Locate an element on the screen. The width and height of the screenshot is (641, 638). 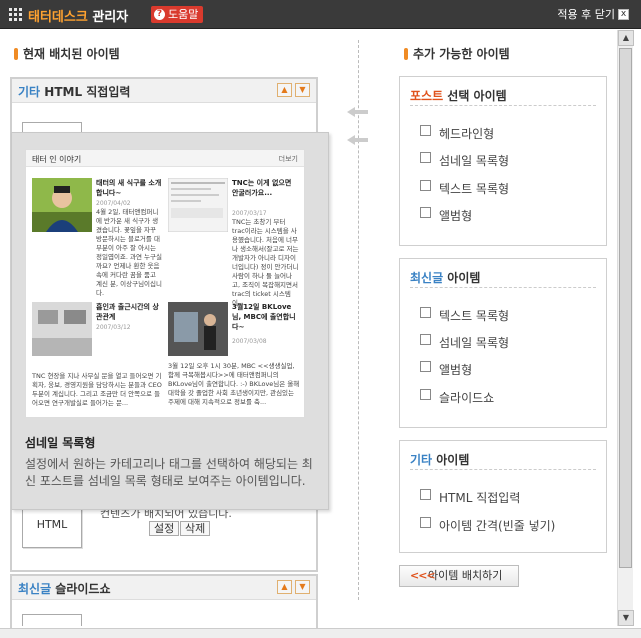
app-grid-icon is located at coordinates (15, 14).